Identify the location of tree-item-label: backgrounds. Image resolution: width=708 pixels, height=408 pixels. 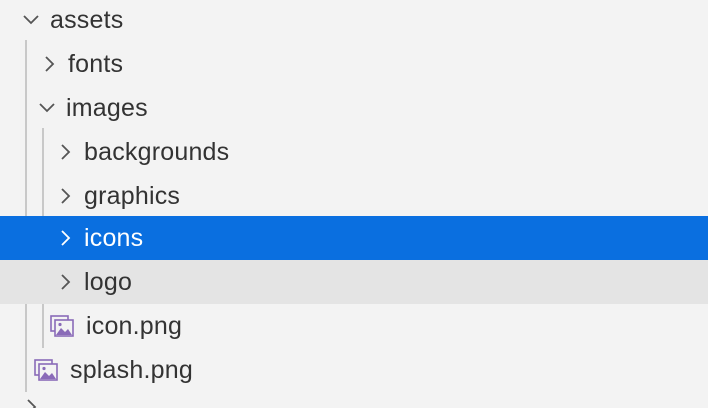
(157, 152).